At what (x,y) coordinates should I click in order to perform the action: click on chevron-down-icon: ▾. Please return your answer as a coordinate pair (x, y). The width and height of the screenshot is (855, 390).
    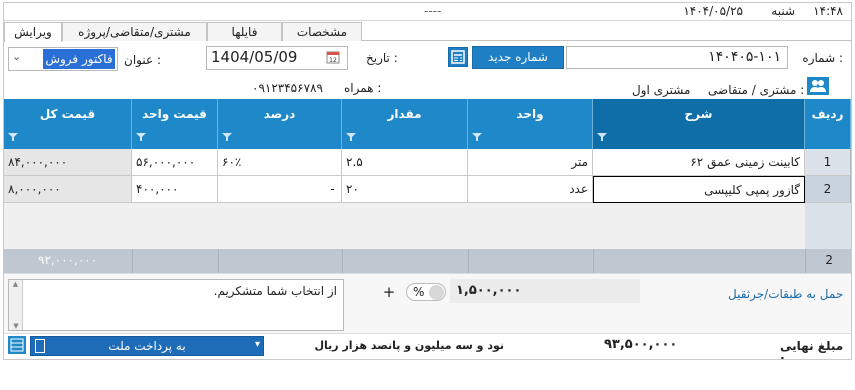
    Looking at the image, I should click on (257, 344).